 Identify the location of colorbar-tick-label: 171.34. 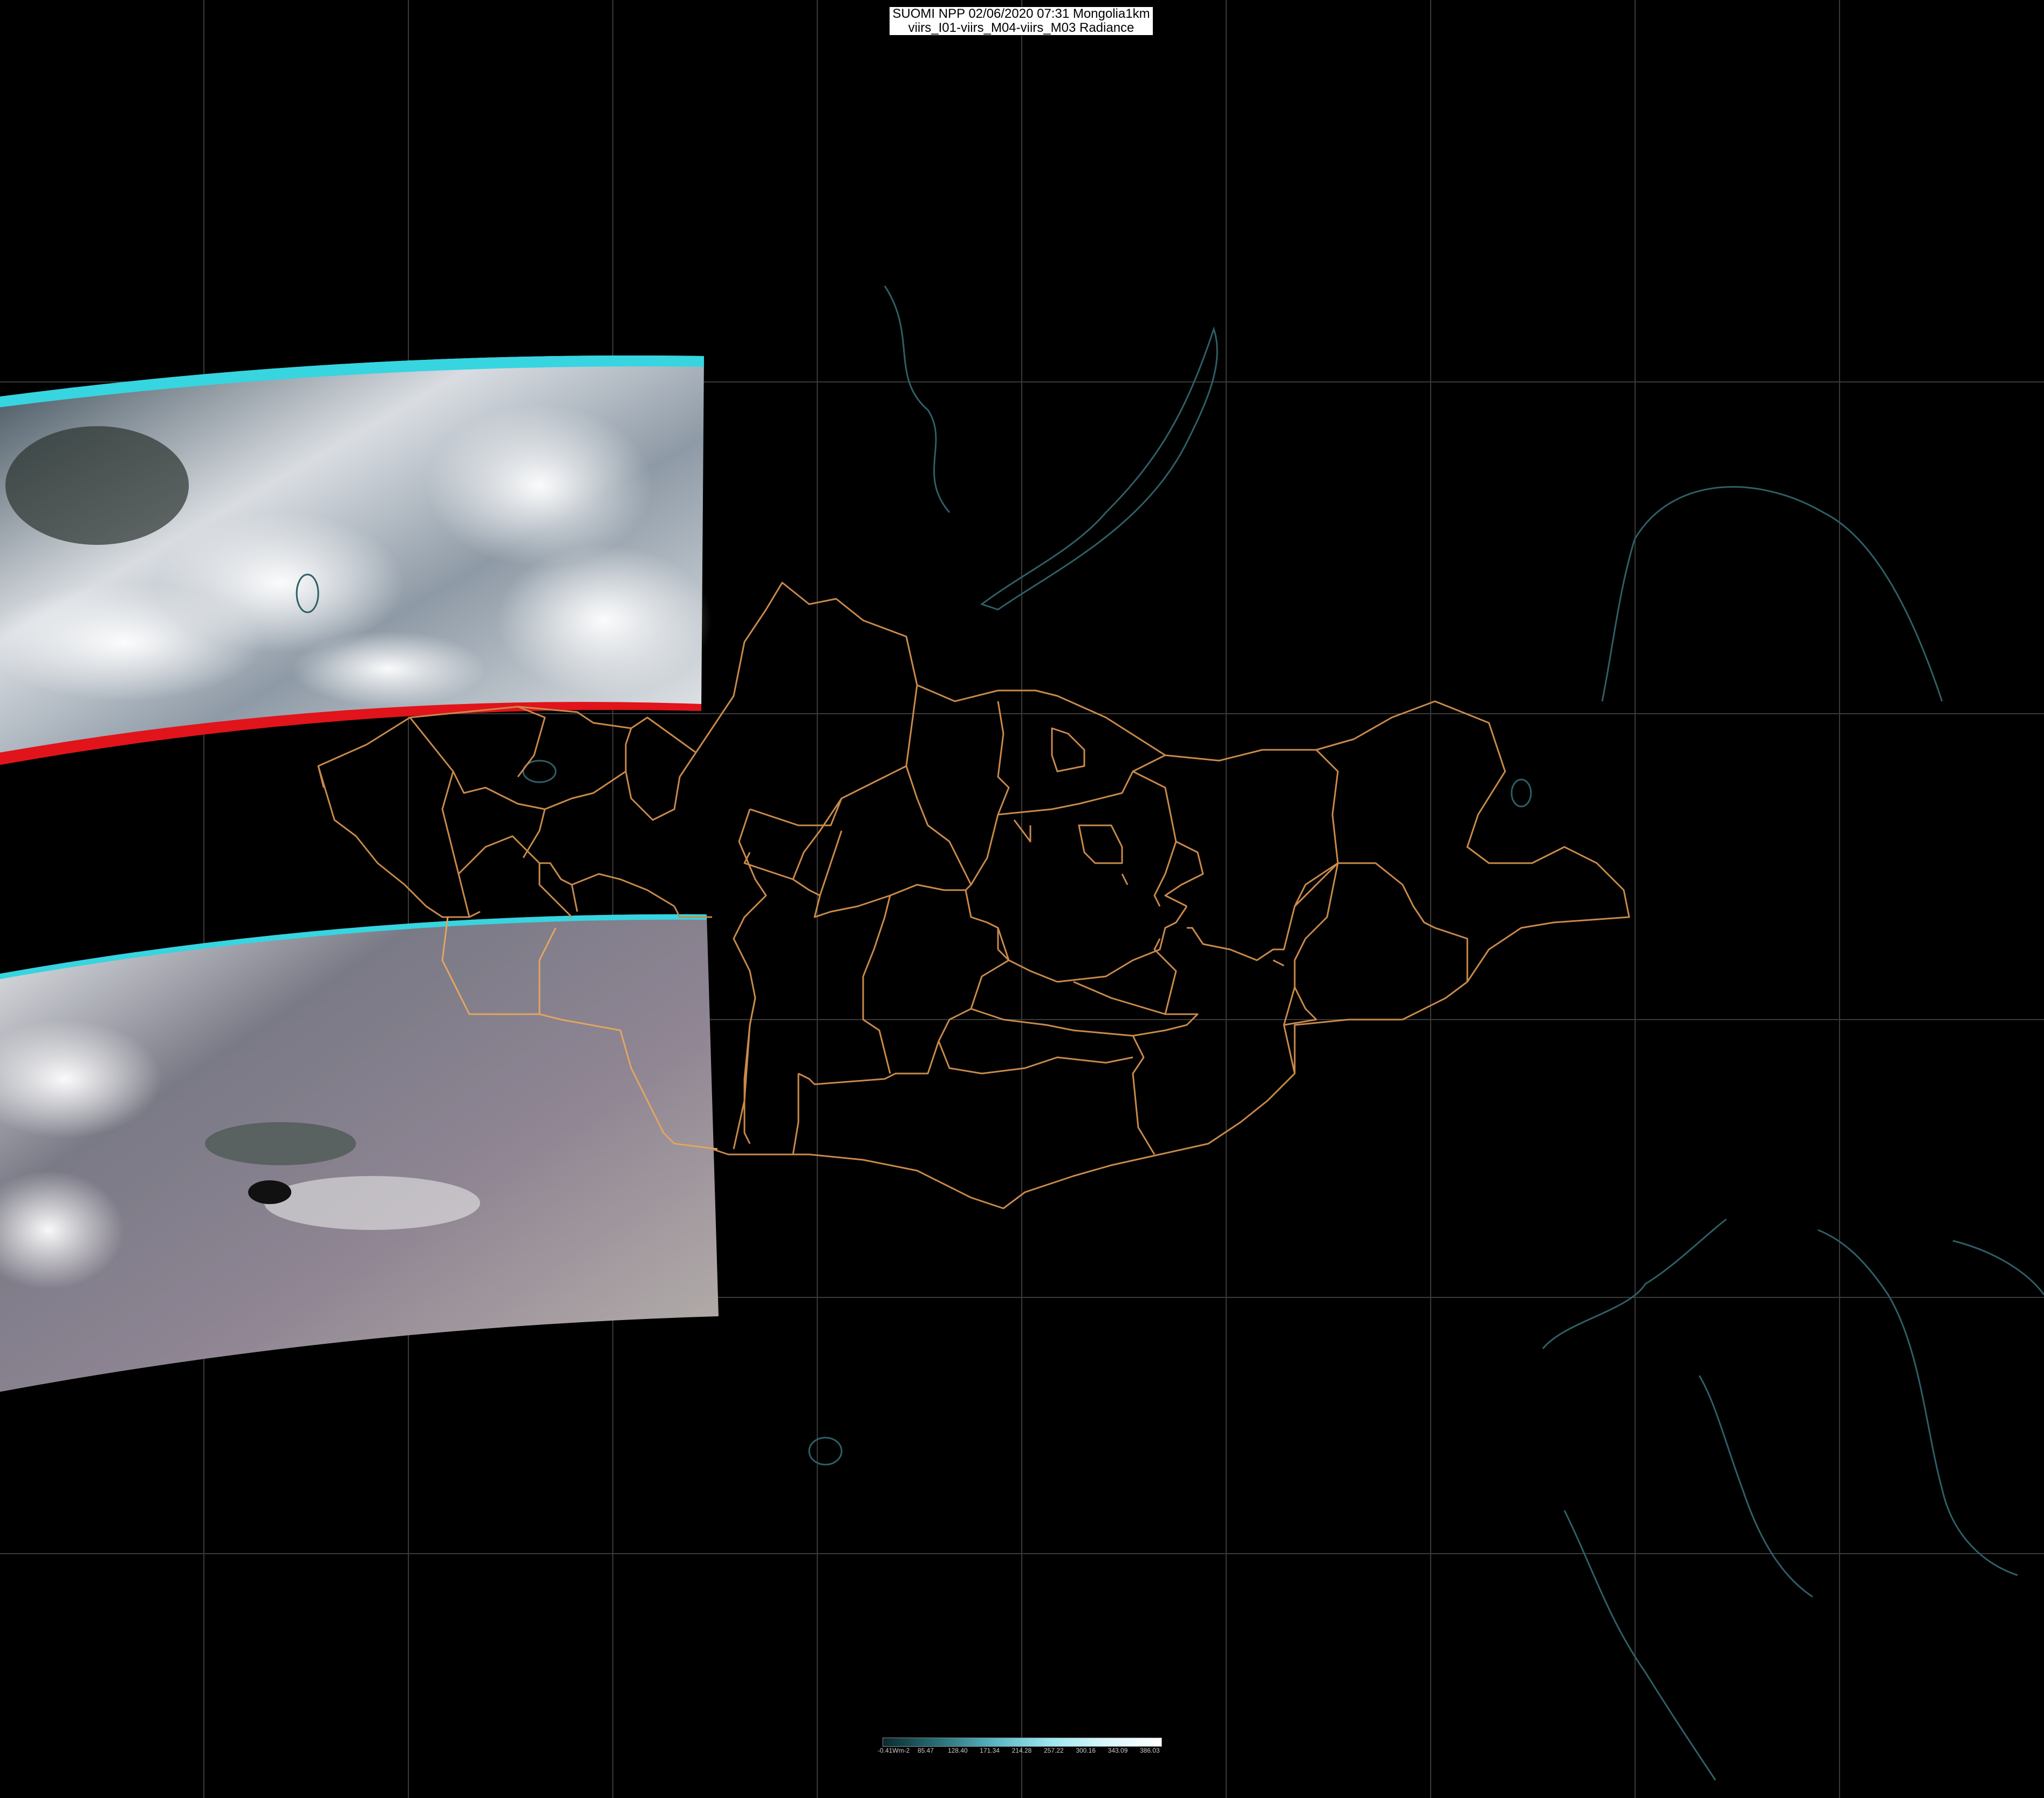
(990, 1750).